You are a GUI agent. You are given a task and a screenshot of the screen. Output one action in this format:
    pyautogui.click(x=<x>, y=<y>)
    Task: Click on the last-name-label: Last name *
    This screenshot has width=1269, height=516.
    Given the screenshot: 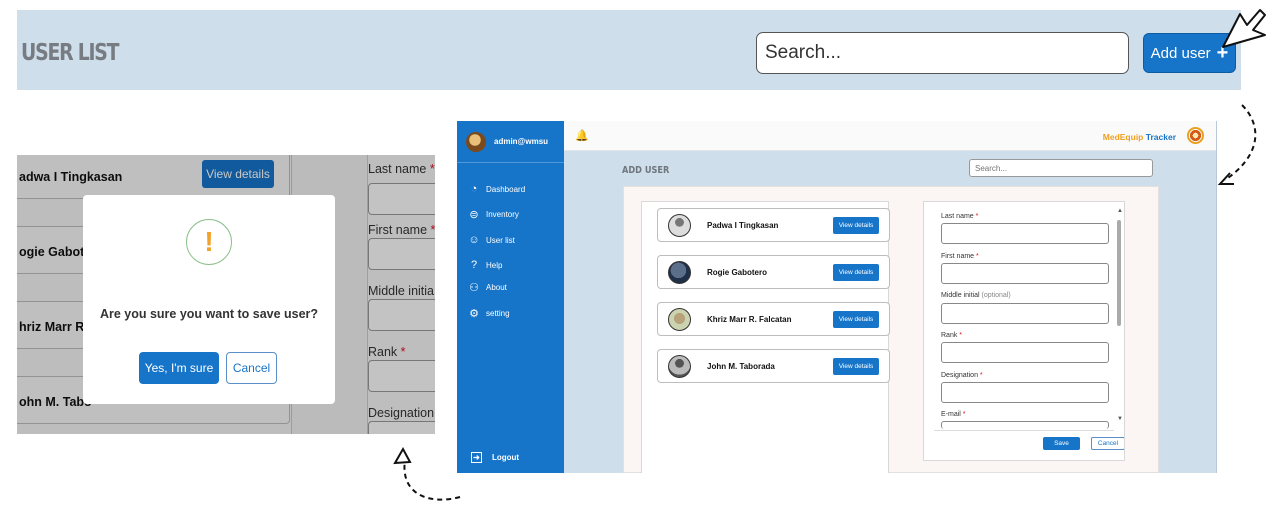 What is the action you would take?
    pyautogui.click(x=959, y=216)
    